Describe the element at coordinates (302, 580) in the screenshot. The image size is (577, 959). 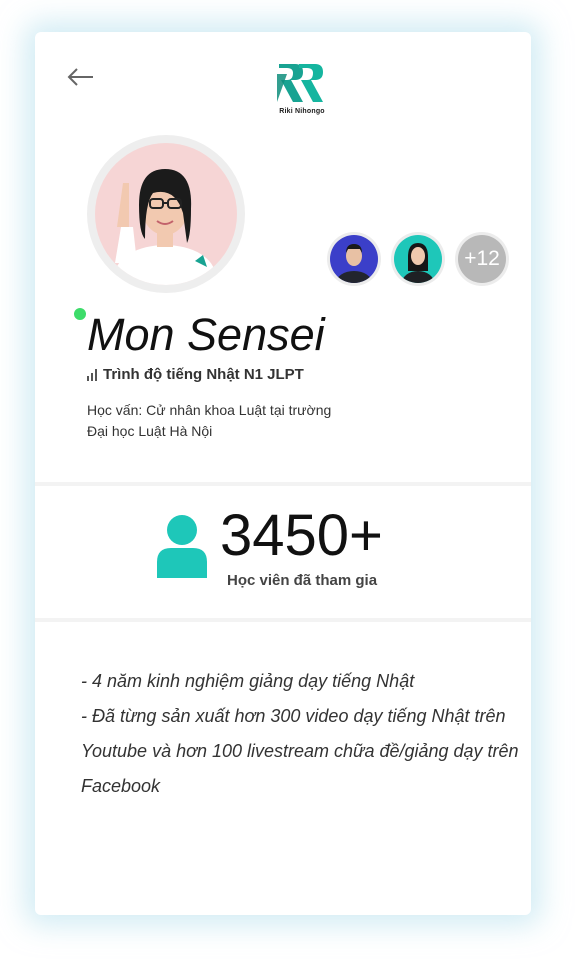
I see `student-count-label: Học viên đã tham gia` at that location.